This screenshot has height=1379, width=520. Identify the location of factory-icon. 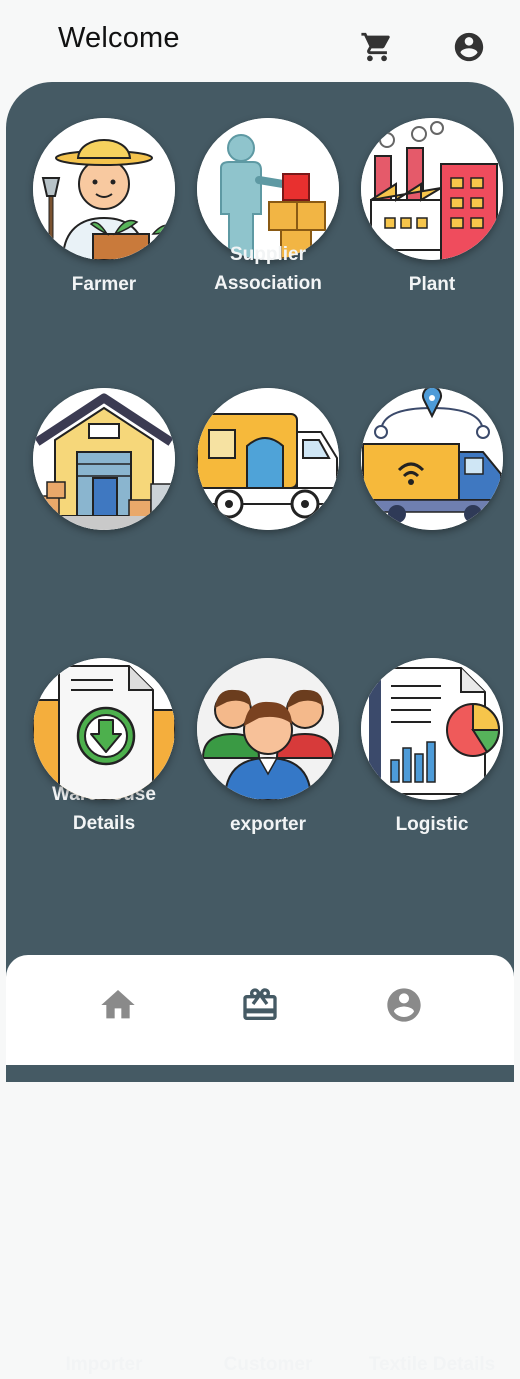
(432, 189).